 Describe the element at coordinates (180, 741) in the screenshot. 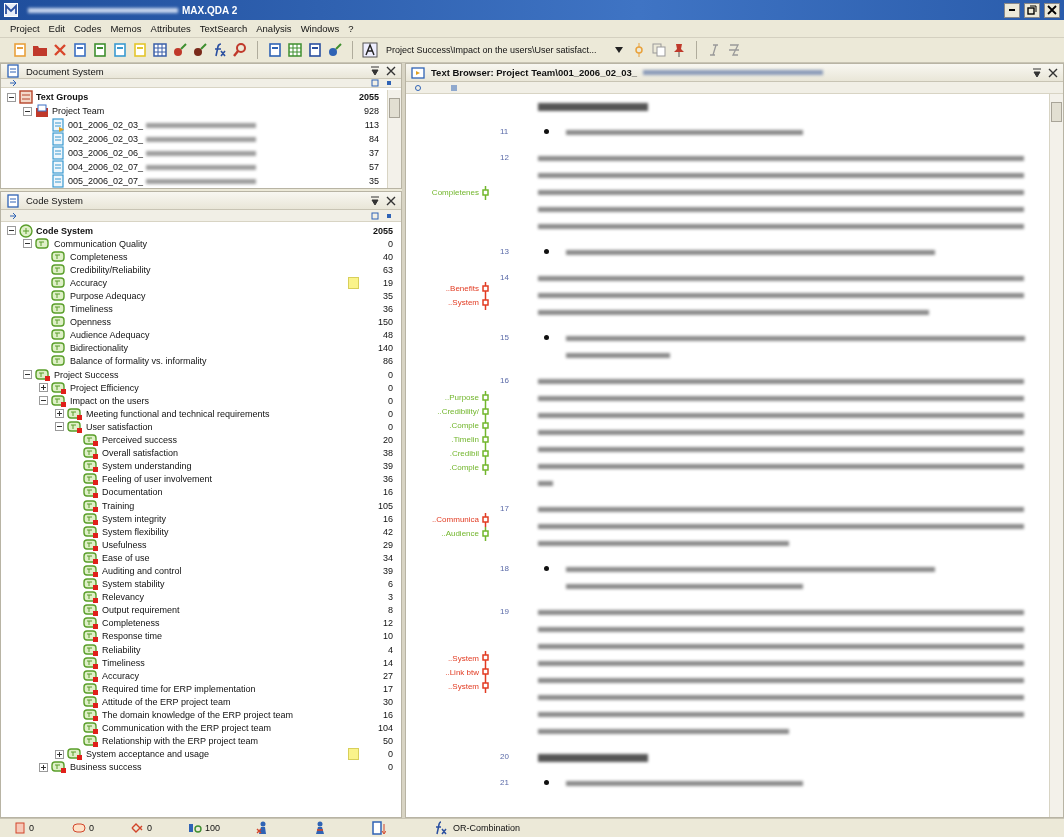

I see `code-label: Relationship with the ERP project team` at that location.